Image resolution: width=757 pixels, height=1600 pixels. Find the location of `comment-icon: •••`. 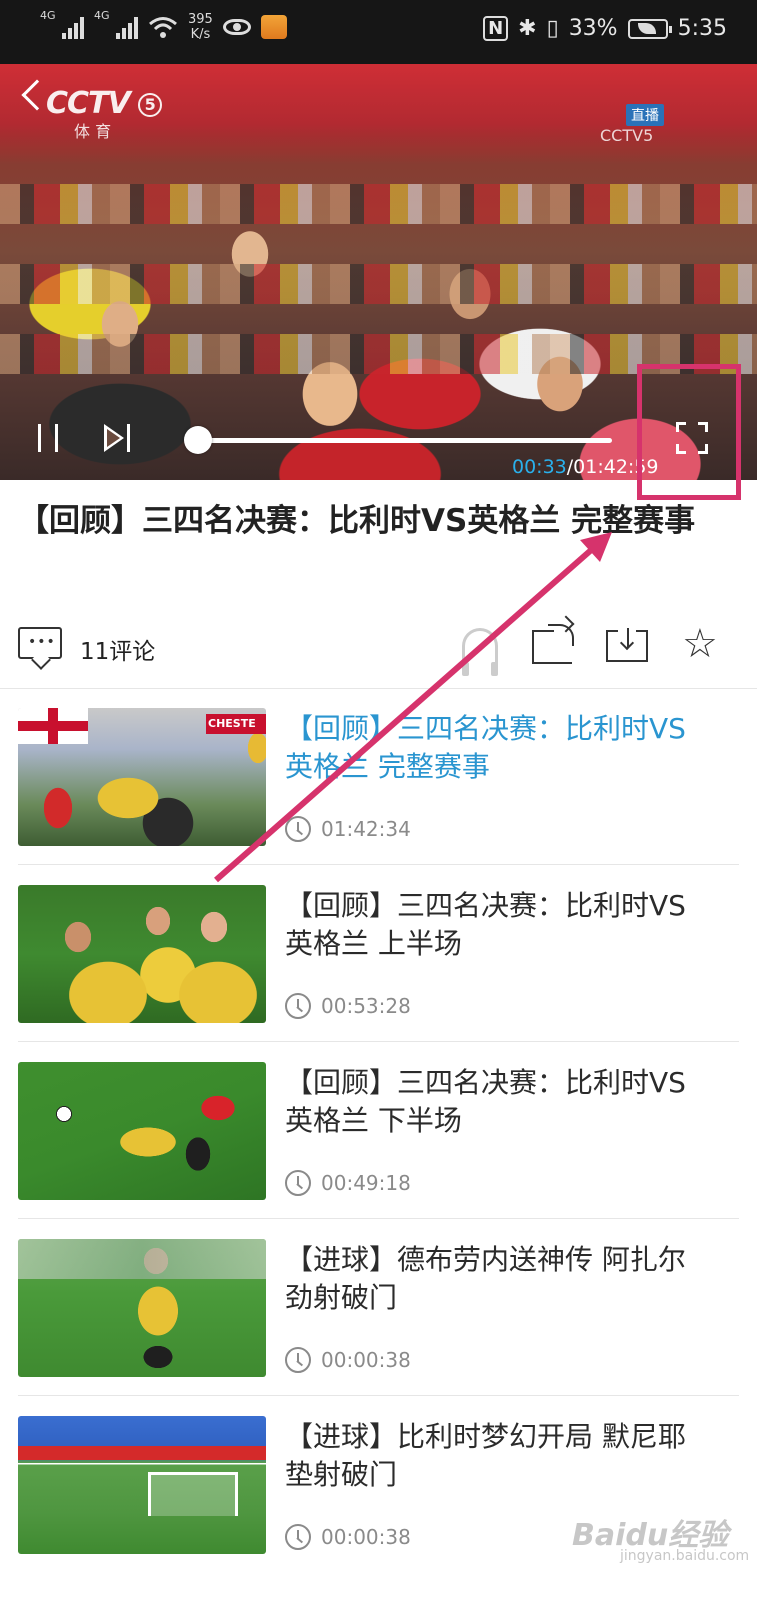

comment-icon: ••• is located at coordinates (40, 643).